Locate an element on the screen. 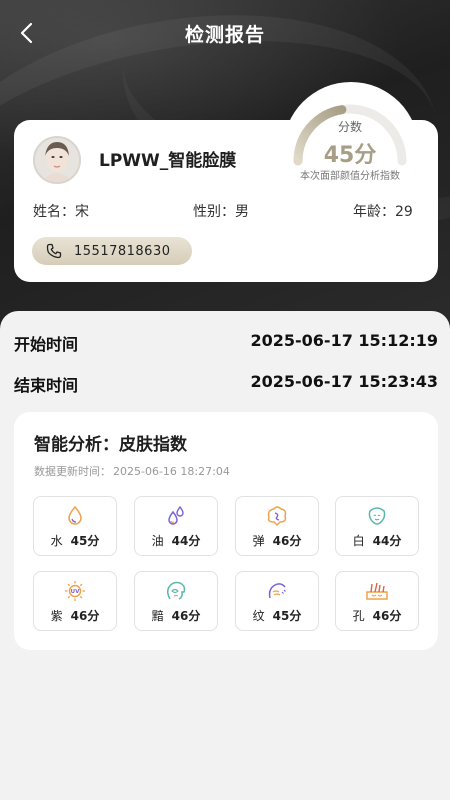 The height and width of the screenshot is (800, 450). pore-icon is located at coordinates (377, 591).